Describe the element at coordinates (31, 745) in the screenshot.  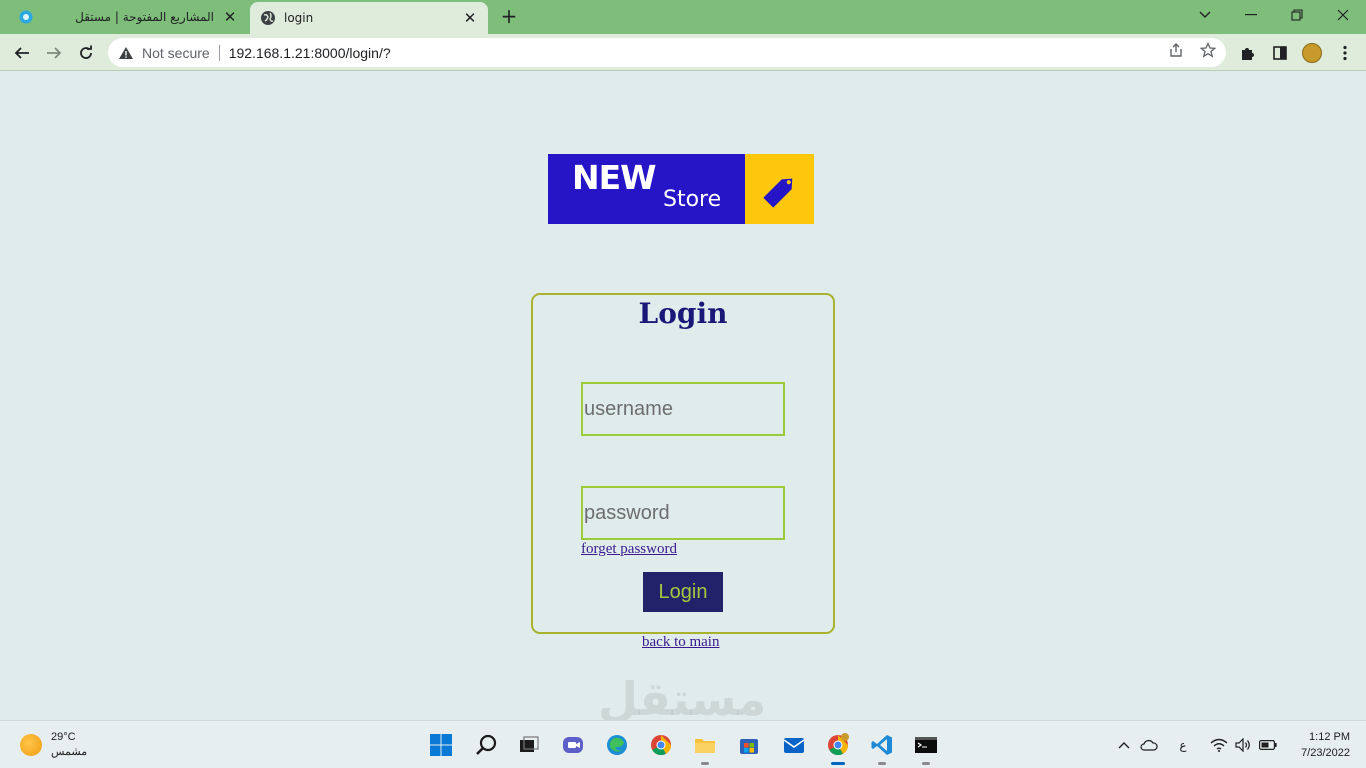
I see `sun-icon` at that location.